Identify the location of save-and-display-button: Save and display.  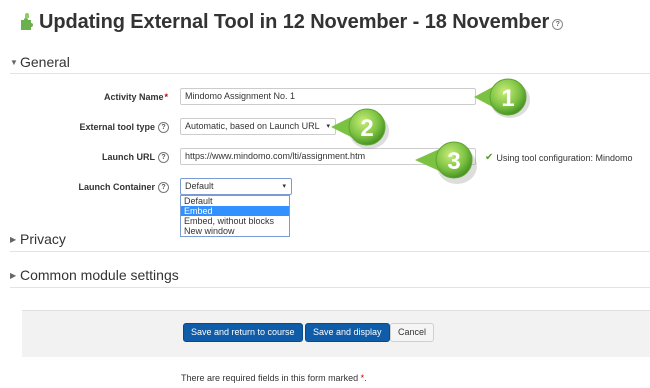
(347, 332).